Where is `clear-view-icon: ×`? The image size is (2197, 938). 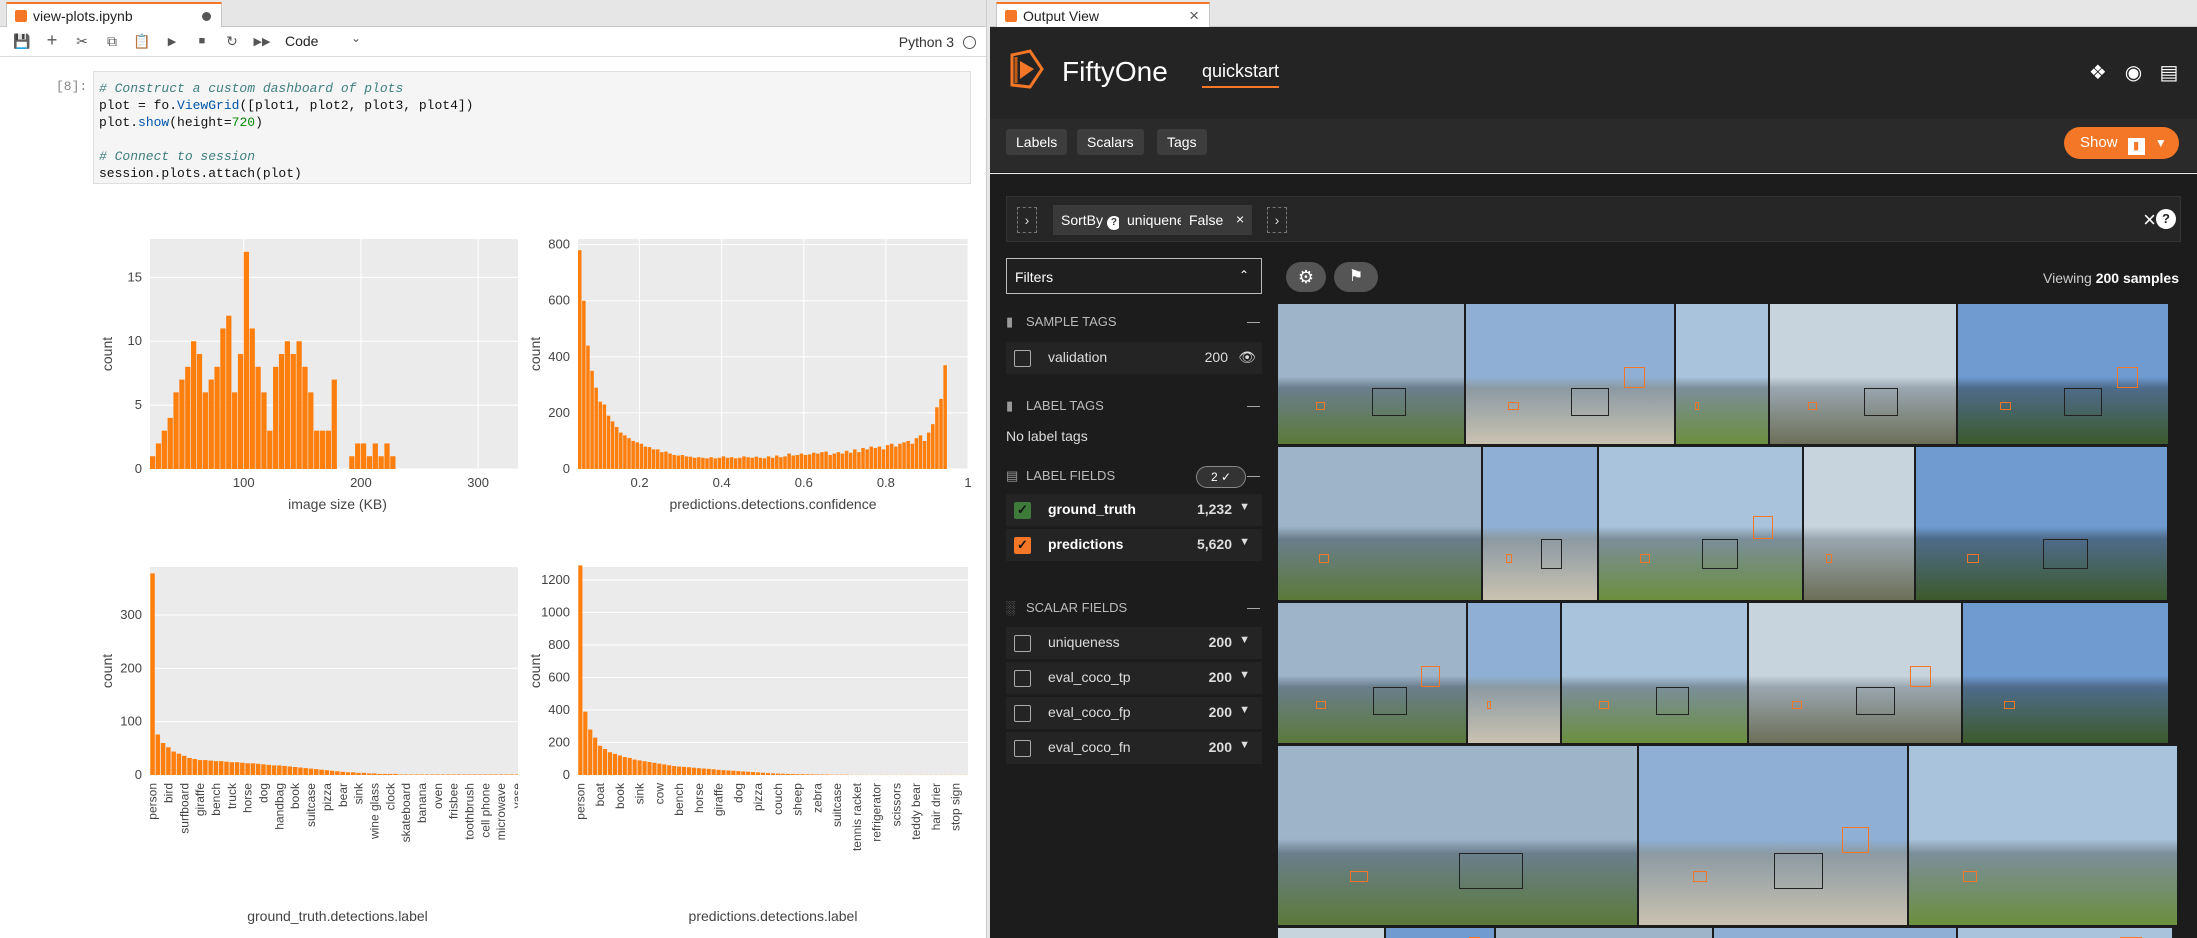
clear-view-icon: × is located at coordinates (2149, 220).